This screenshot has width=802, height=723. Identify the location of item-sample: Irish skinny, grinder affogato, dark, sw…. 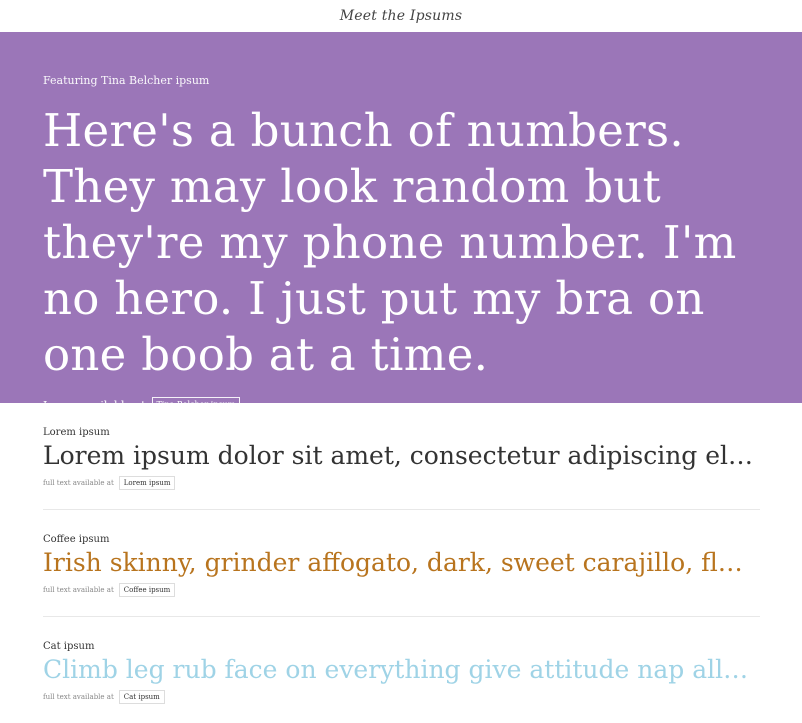
(399, 562).